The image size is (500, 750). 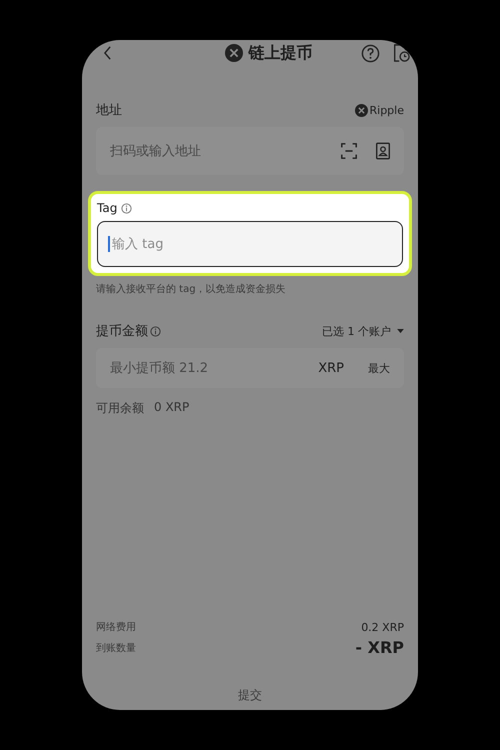 What do you see at coordinates (205, 368) in the screenshot?
I see `amount-input-field: 最小提币额 21.2` at bounding box center [205, 368].